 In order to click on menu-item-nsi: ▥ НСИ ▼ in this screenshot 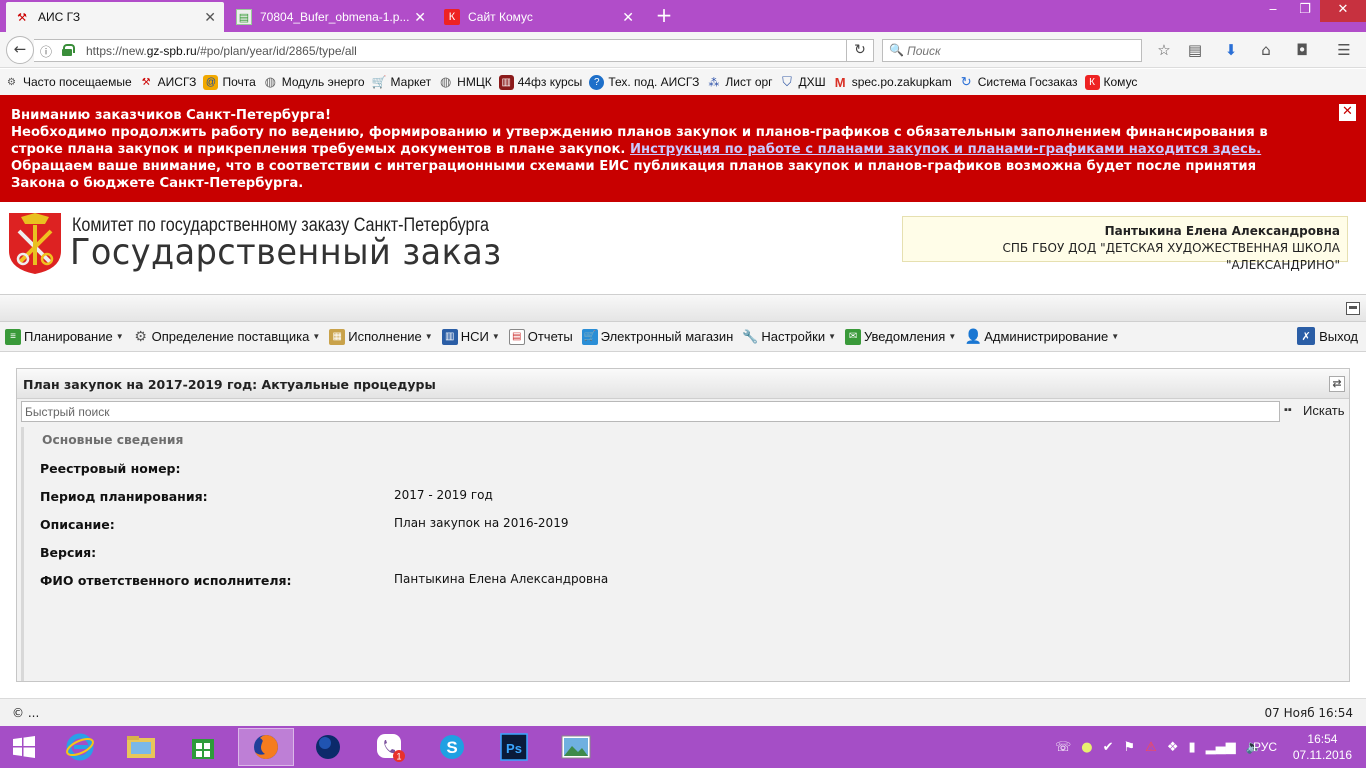, I will do `click(470, 336)`.